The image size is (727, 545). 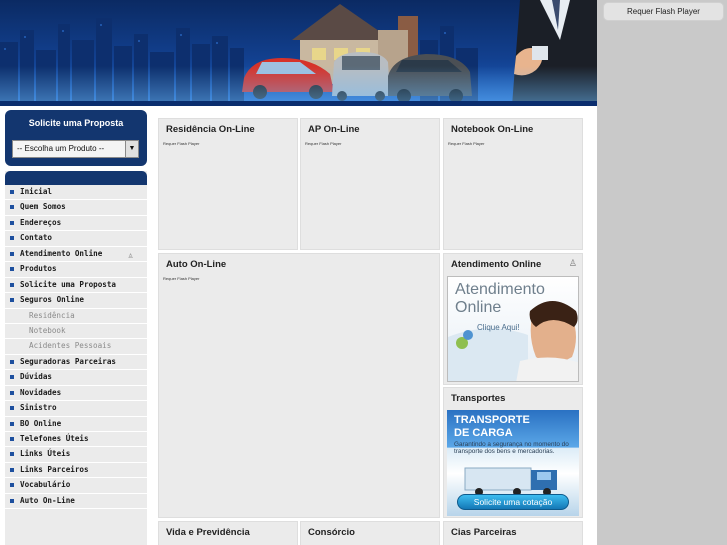 I want to click on menu-item: Acidentes Pessoais, so click(x=76, y=347).